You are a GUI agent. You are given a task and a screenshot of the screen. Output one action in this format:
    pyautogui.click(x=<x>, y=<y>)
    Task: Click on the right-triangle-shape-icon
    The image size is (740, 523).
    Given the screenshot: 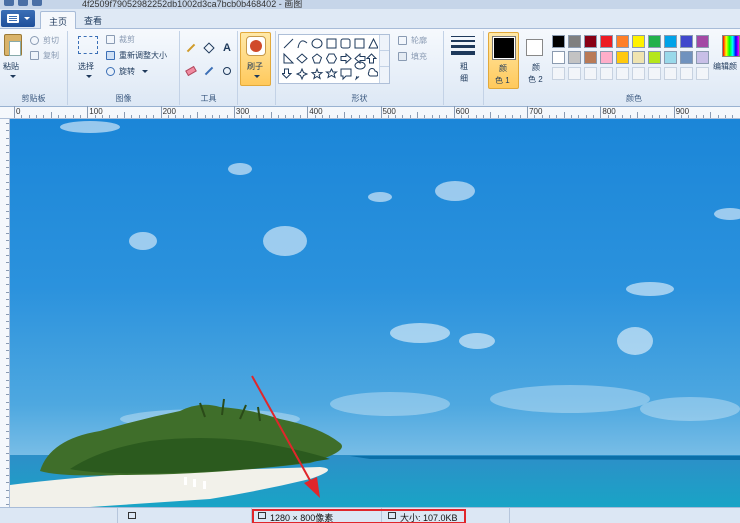 What is the action you would take?
    pyautogui.click(x=289, y=58)
    